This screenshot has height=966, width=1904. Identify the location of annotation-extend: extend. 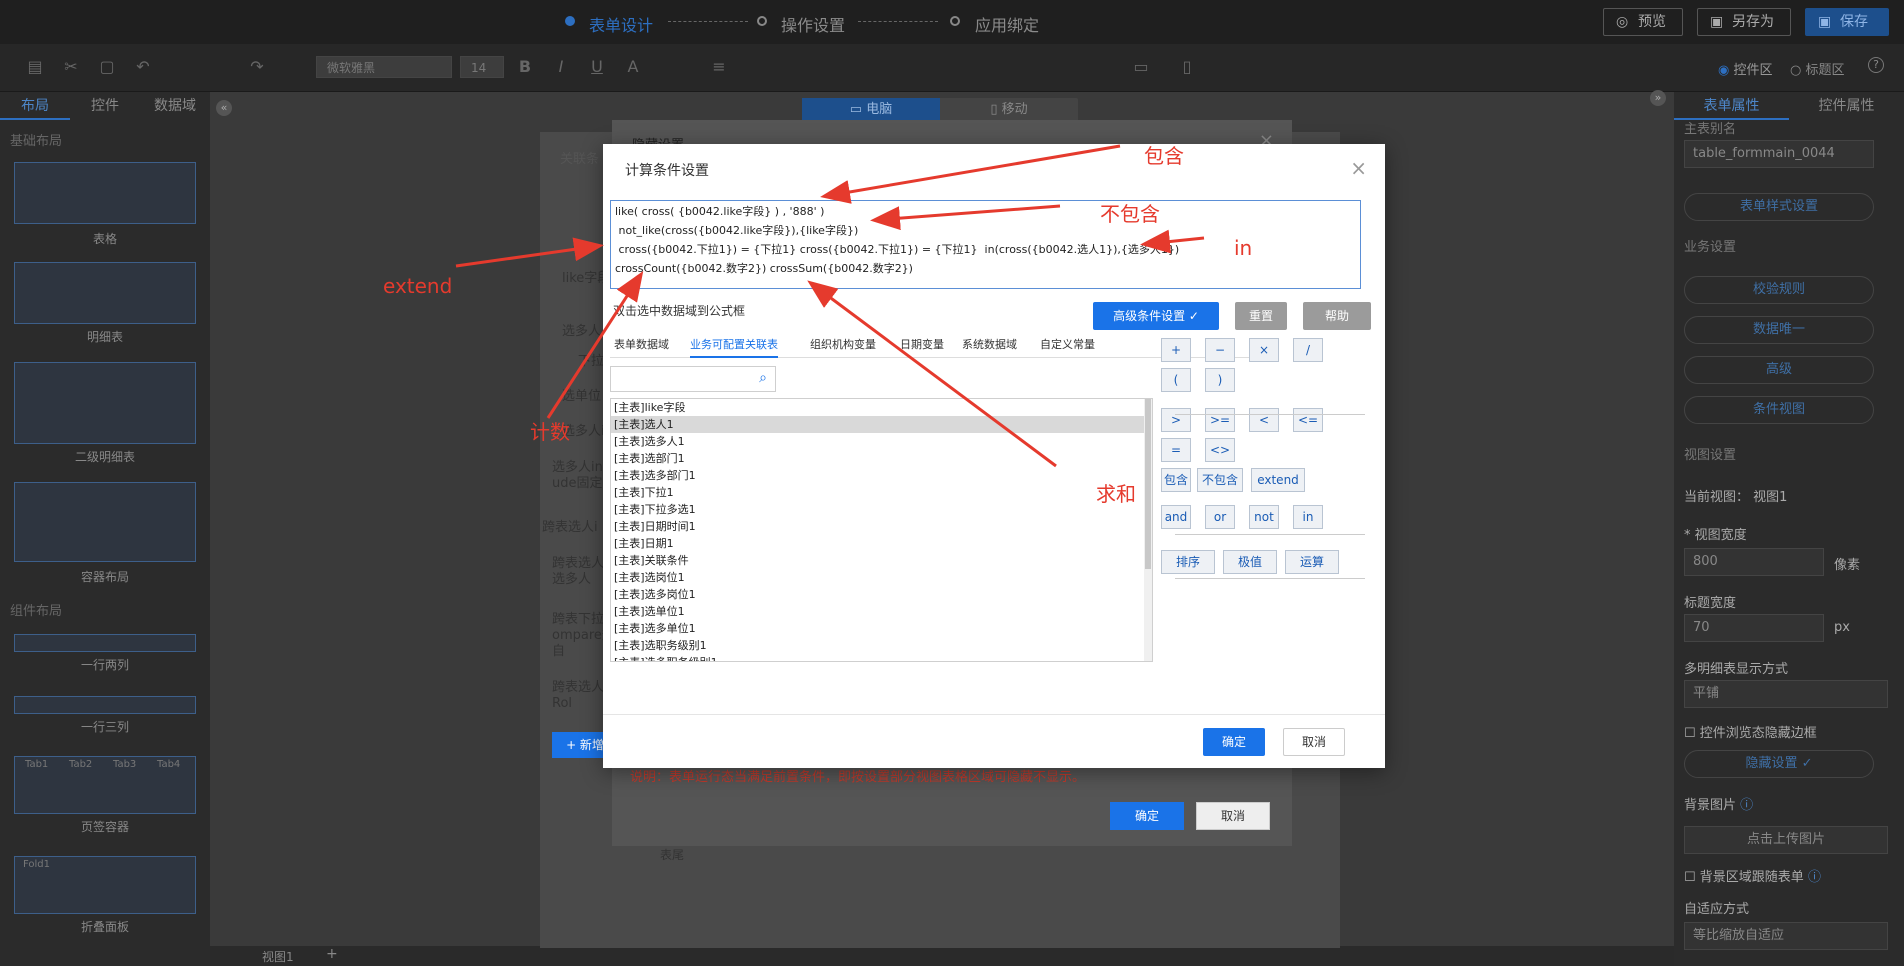
(418, 286).